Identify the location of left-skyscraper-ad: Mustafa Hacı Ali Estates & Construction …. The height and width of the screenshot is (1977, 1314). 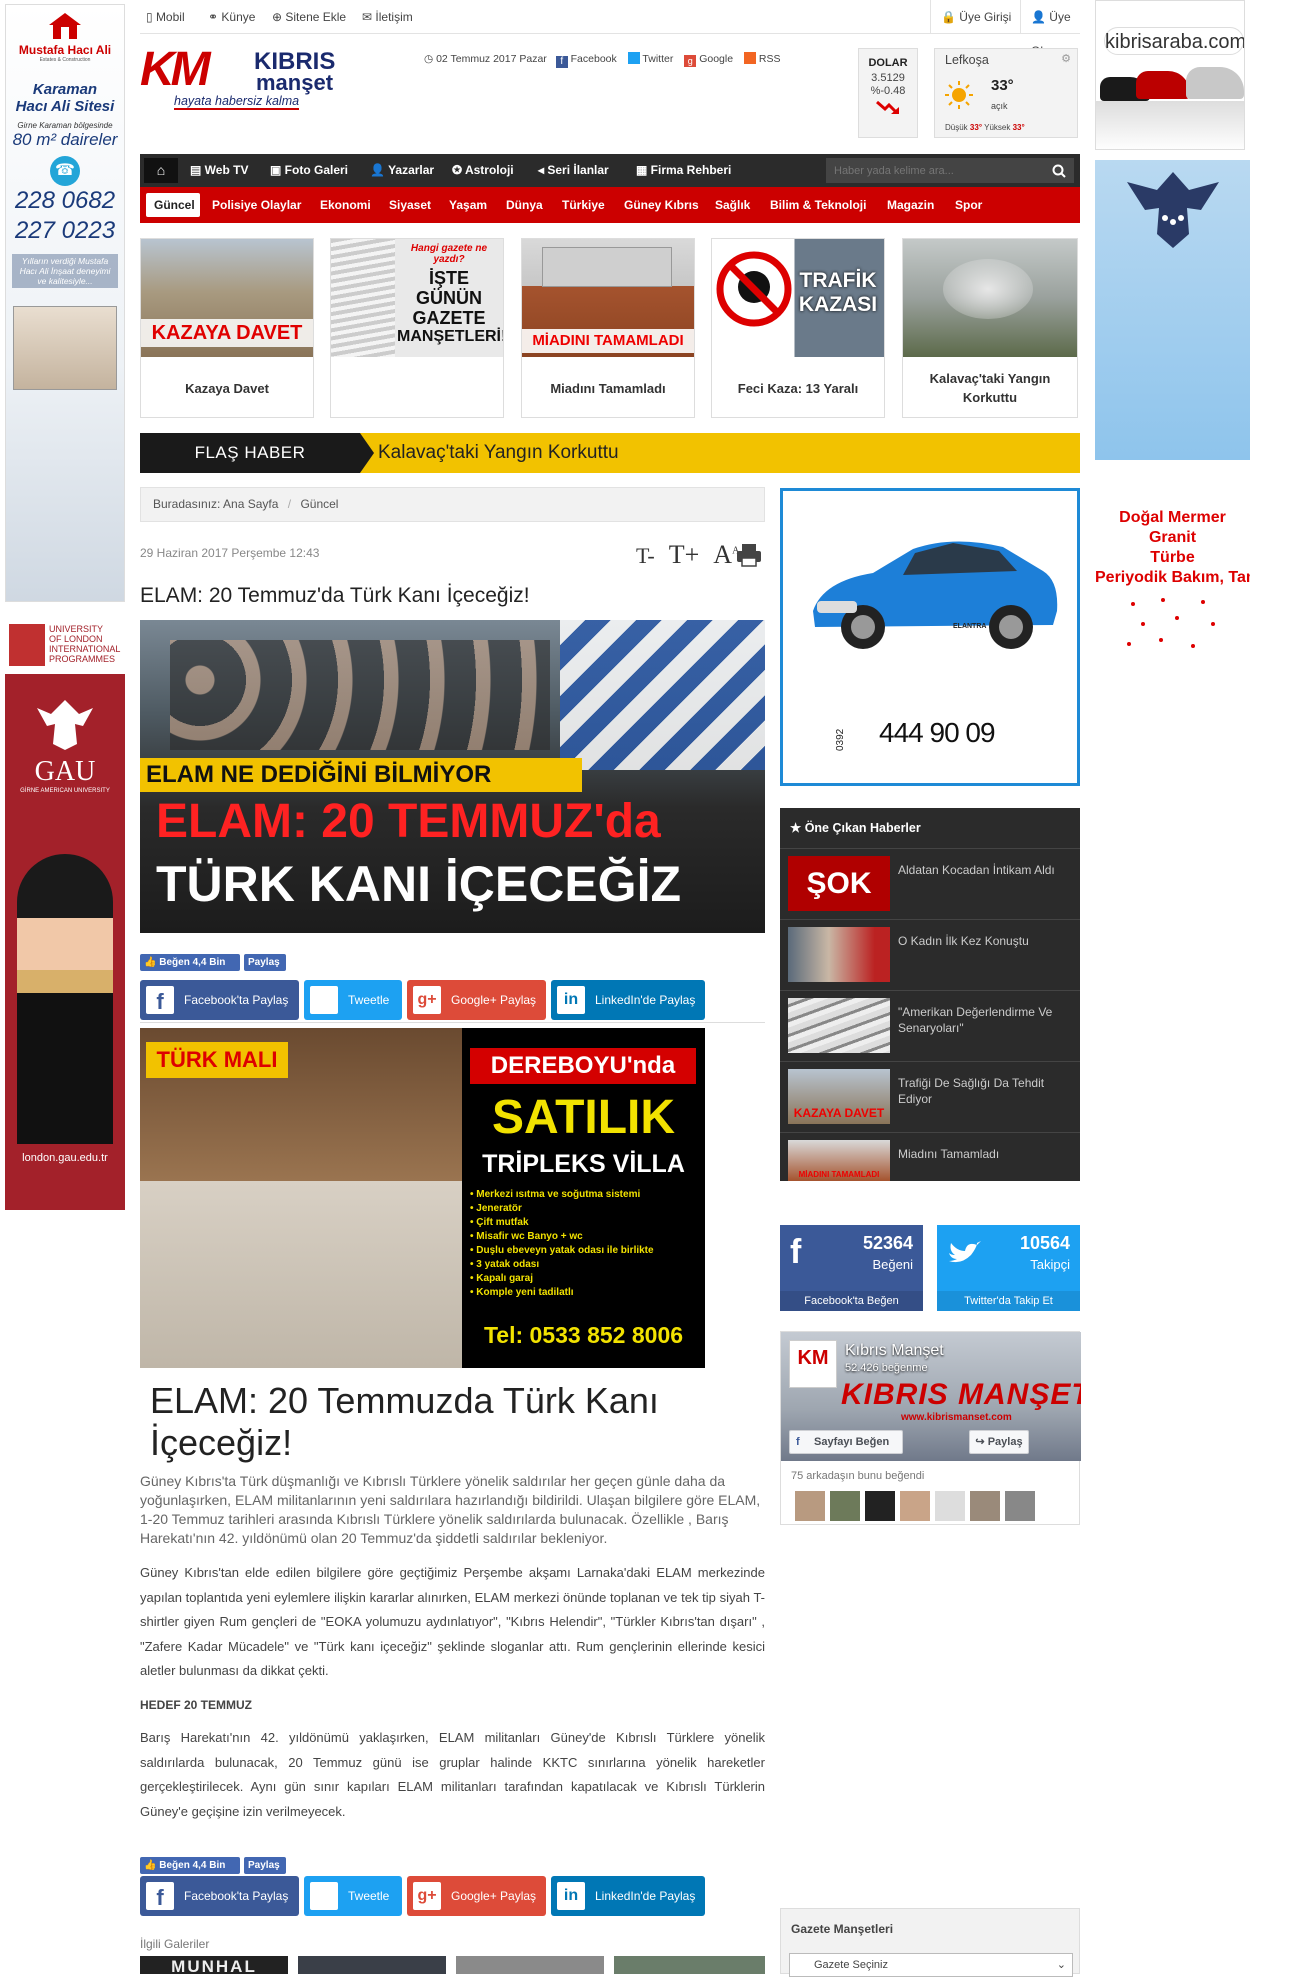
(65, 303).